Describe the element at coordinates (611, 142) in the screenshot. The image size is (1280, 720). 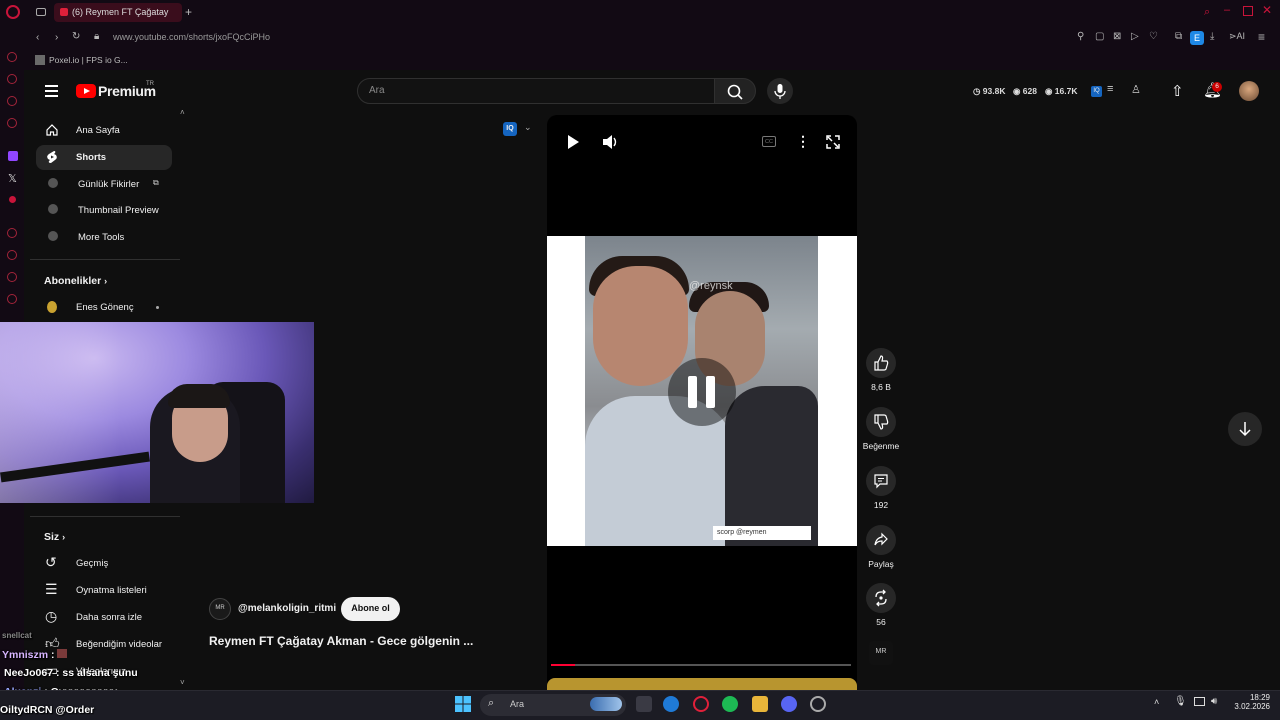
I see `volume-icon` at that location.